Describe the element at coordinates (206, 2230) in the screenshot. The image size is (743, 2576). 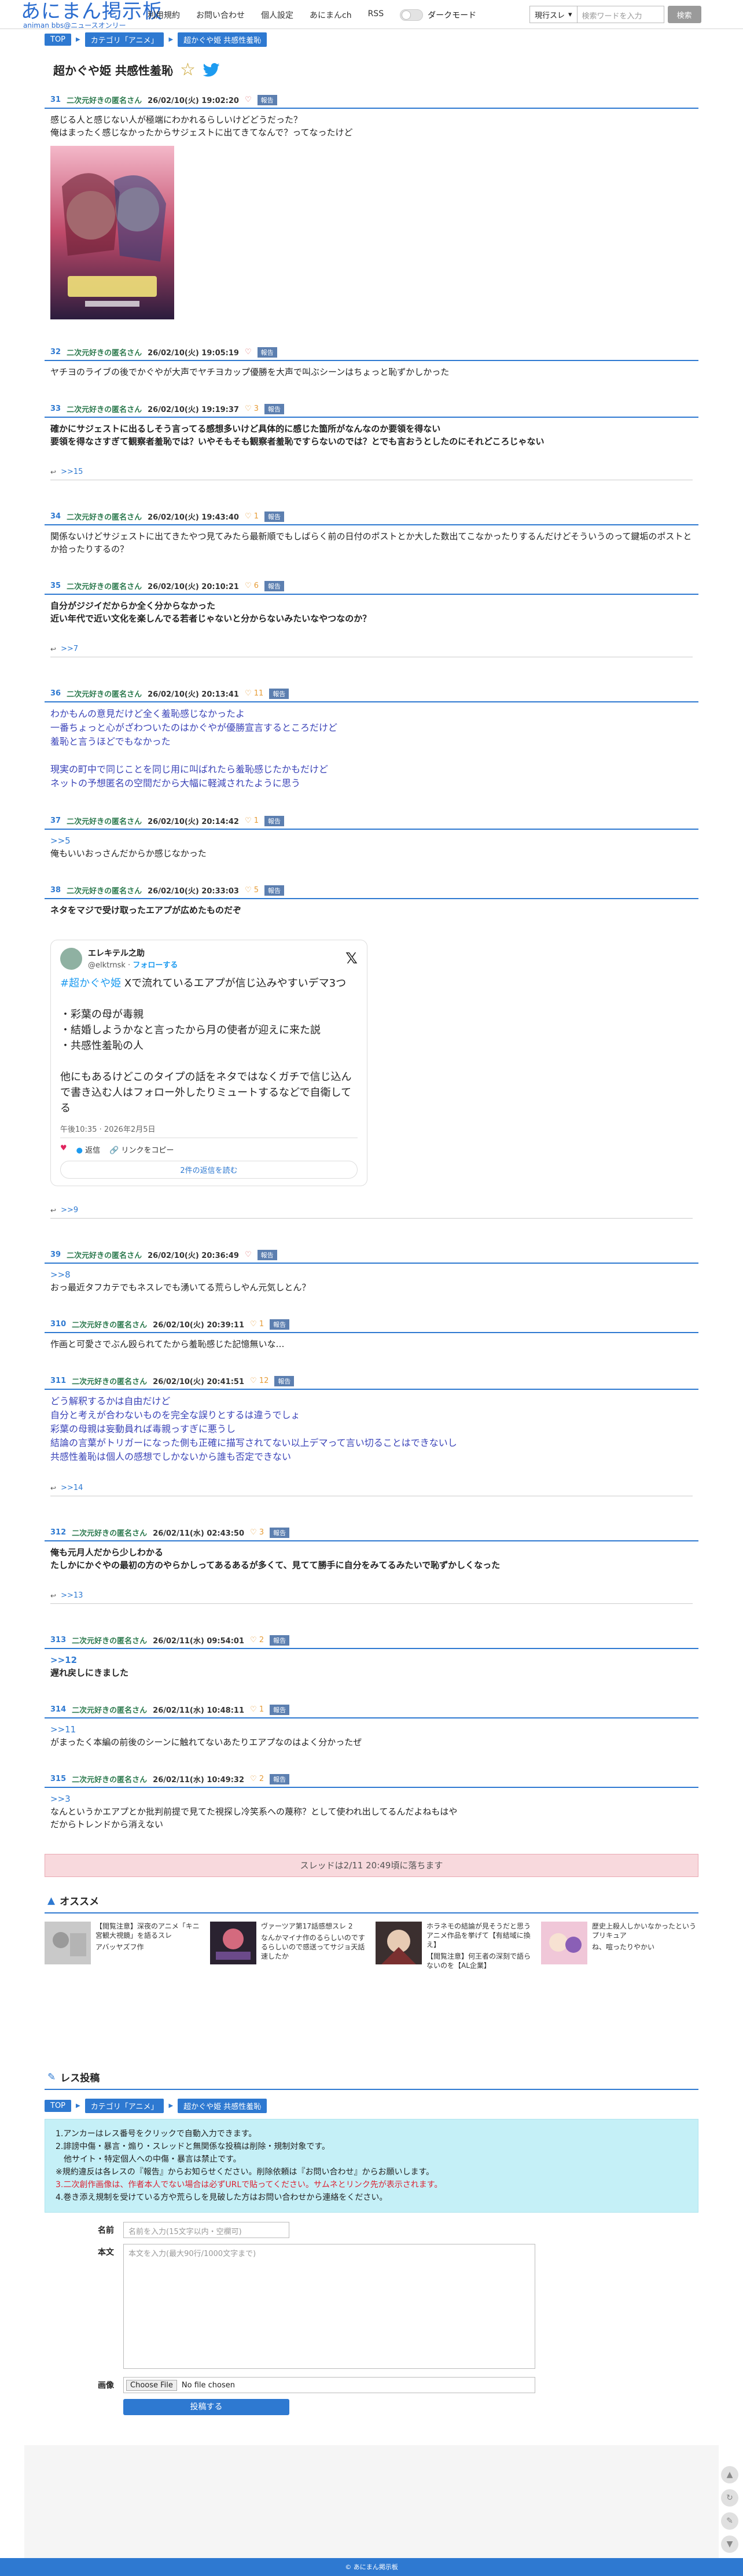
I see `name-field: 名前を入力(15文字以内・空欄可)` at that location.